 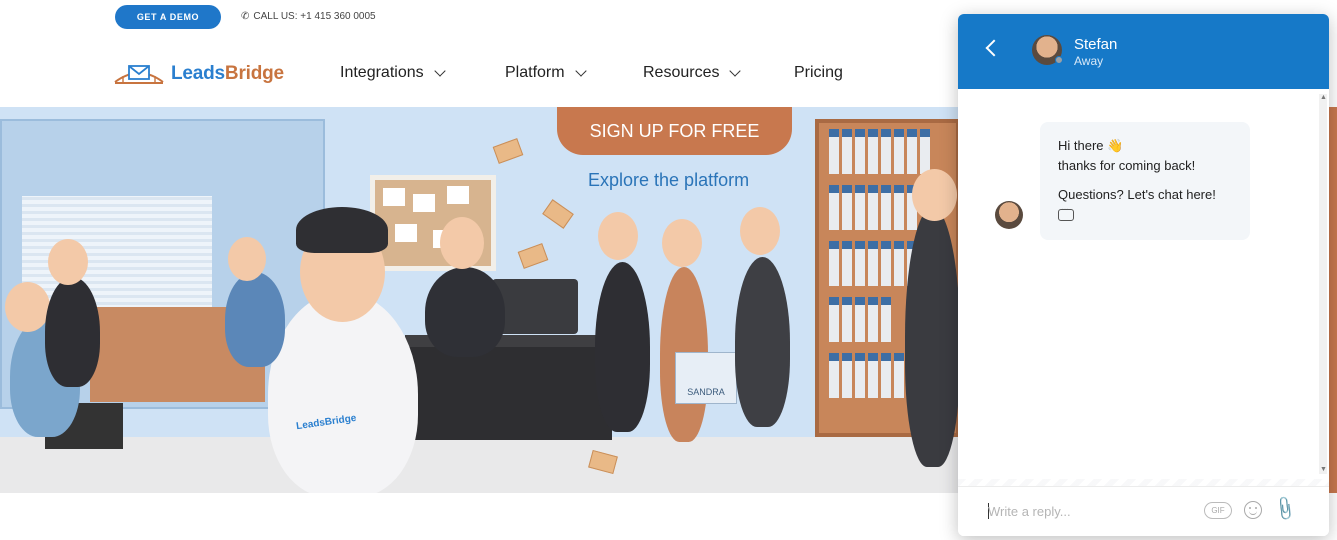 I want to click on scroll-up-icon: ▲, so click(x=1323, y=97).